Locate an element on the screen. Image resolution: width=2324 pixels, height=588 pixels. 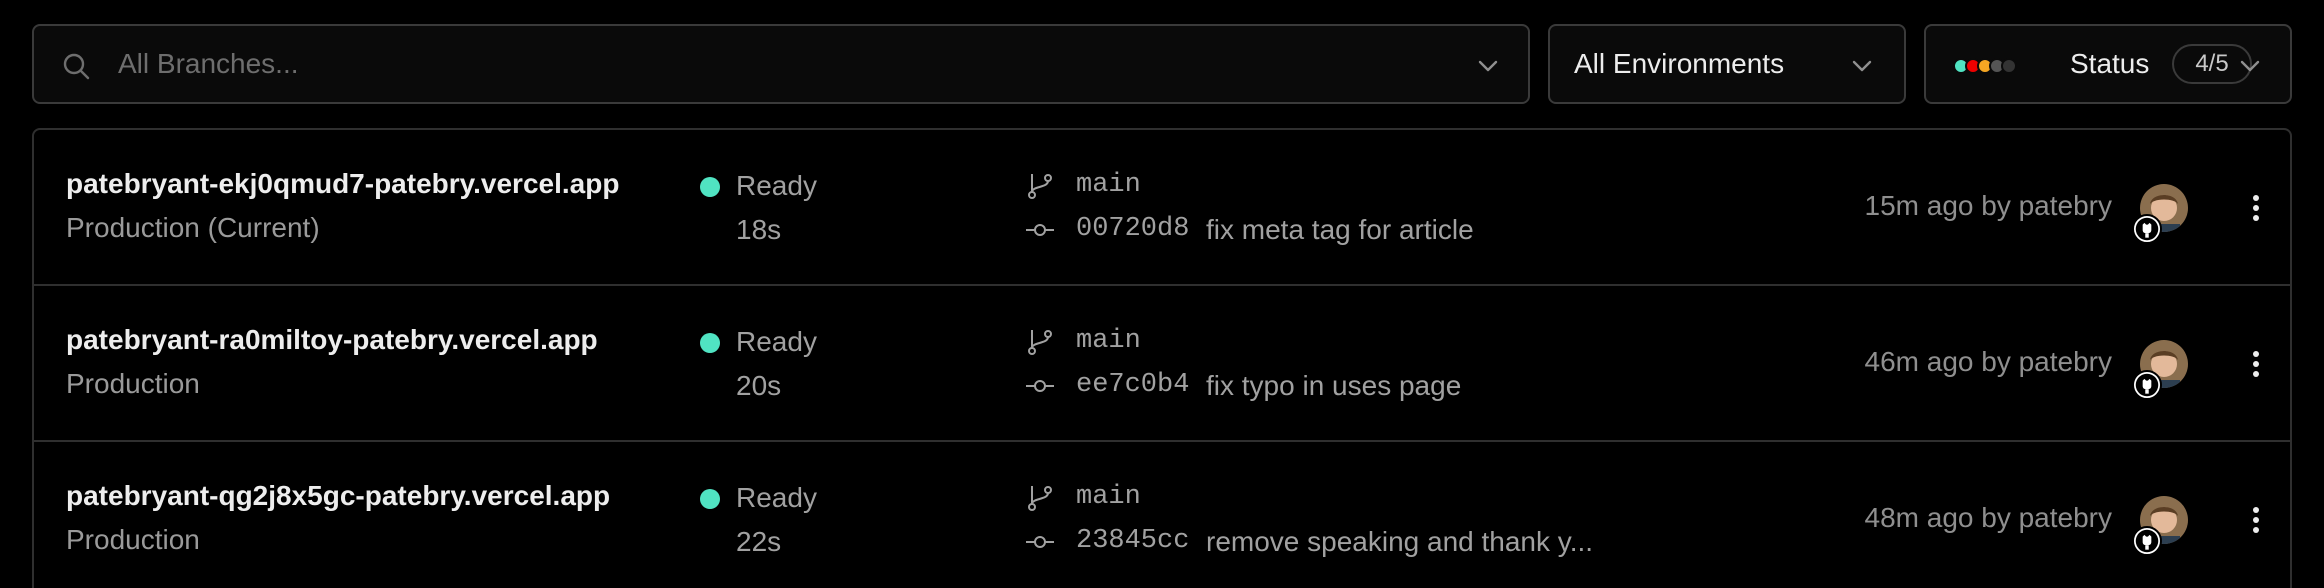
status-select-label: Status is located at coordinates (2110, 63).